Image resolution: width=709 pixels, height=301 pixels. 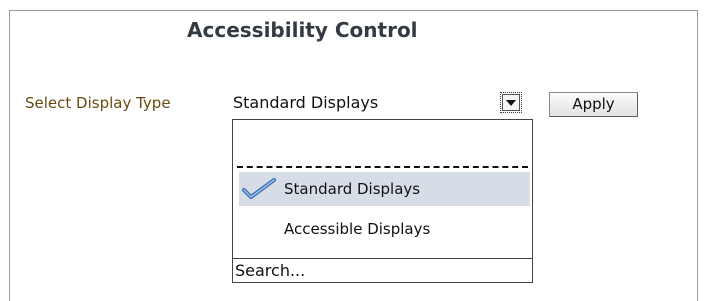 What do you see at coordinates (259, 188) in the screenshot?
I see `checkmark-icon` at bounding box center [259, 188].